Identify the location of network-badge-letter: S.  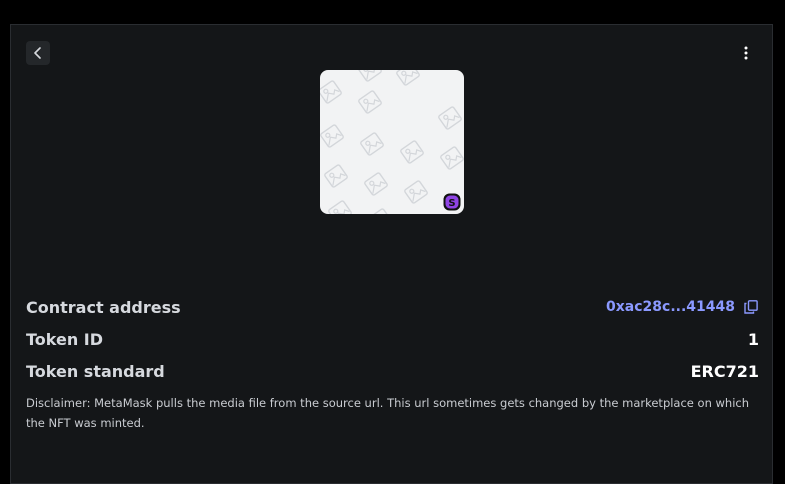
(451, 203).